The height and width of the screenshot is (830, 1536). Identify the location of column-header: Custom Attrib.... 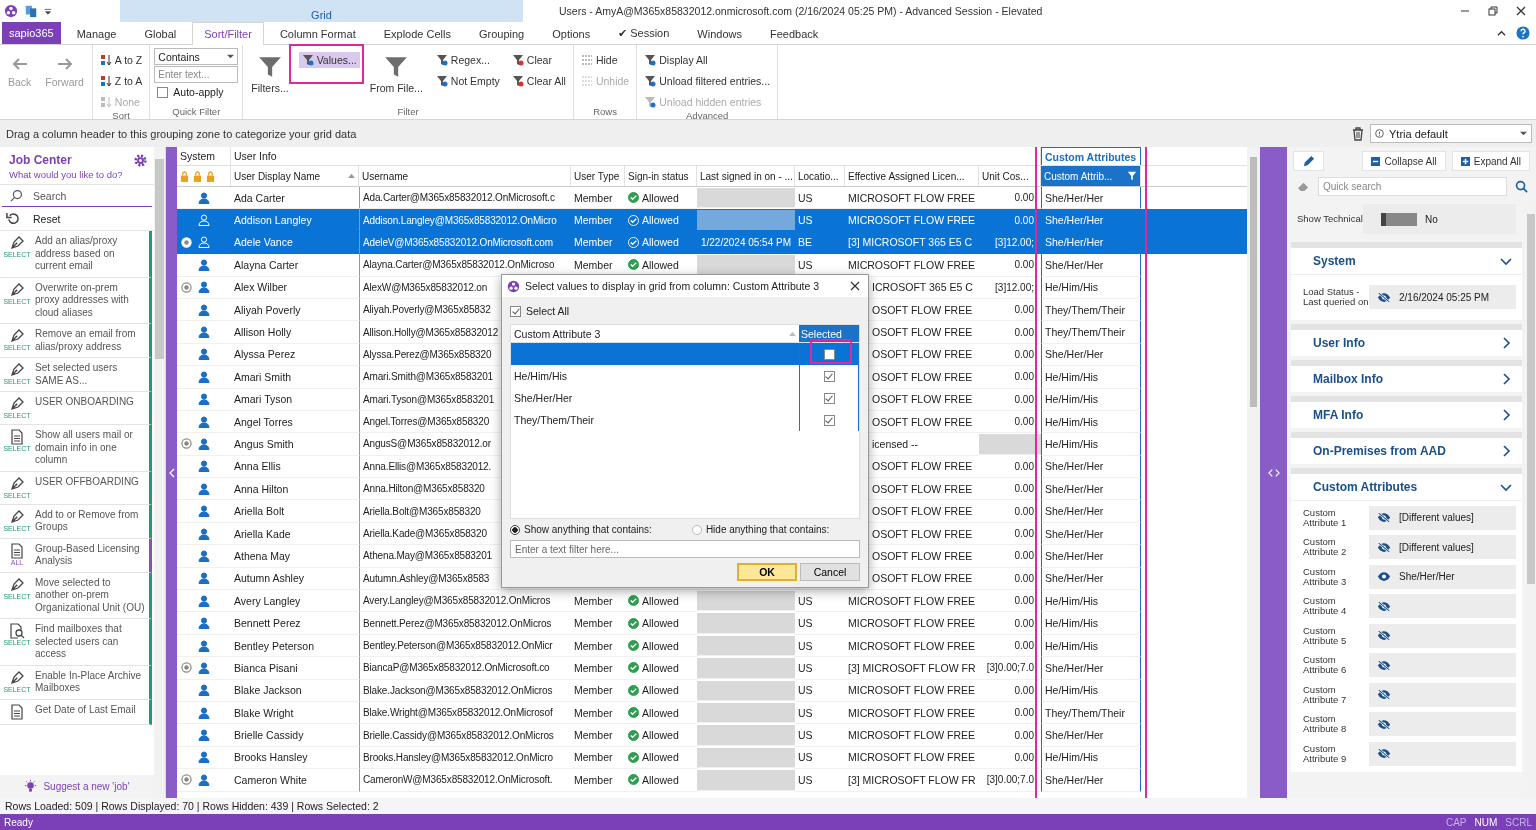
(1091, 176).